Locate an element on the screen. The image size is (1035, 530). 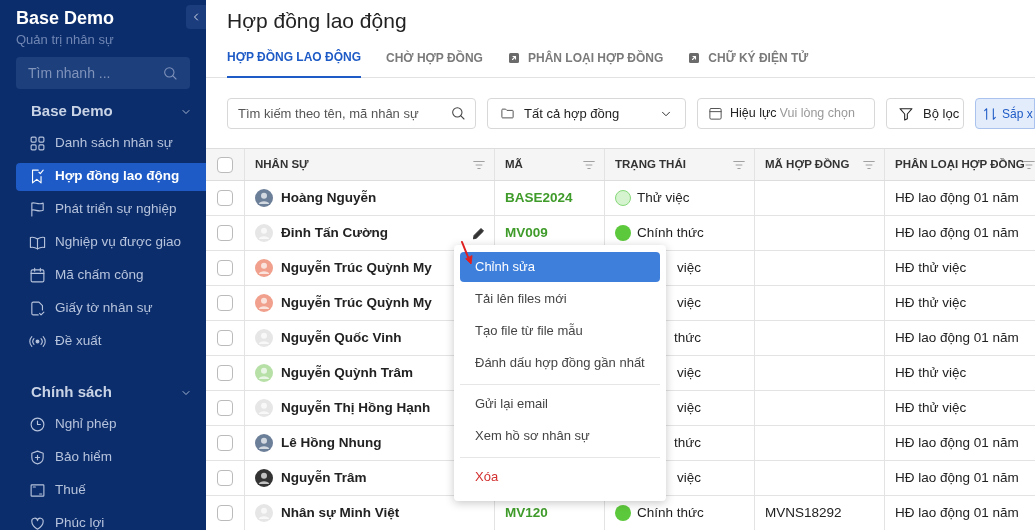
validity-filter-field: Hiệu lực Vui lòng chọn is located at coordinates (786, 113).